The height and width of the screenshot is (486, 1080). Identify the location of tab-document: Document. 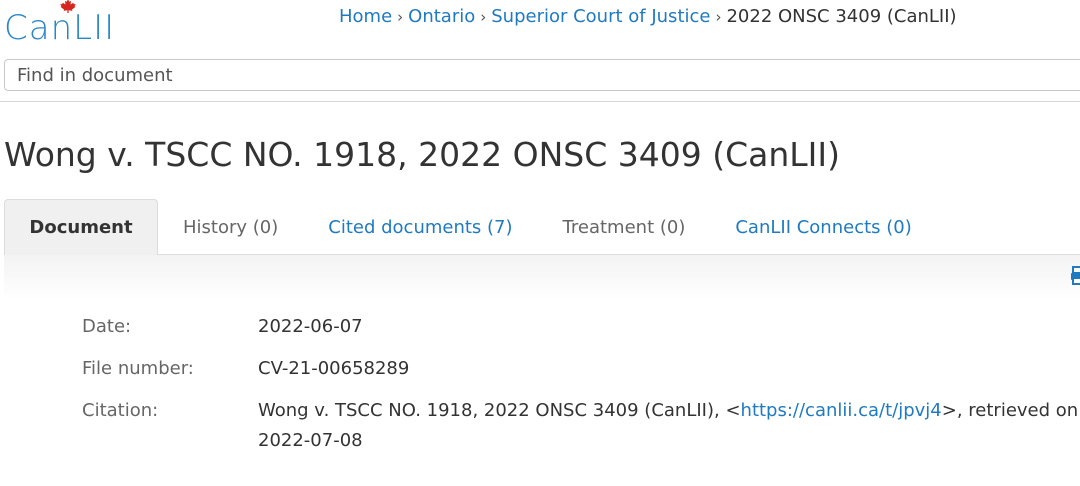
(81, 227).